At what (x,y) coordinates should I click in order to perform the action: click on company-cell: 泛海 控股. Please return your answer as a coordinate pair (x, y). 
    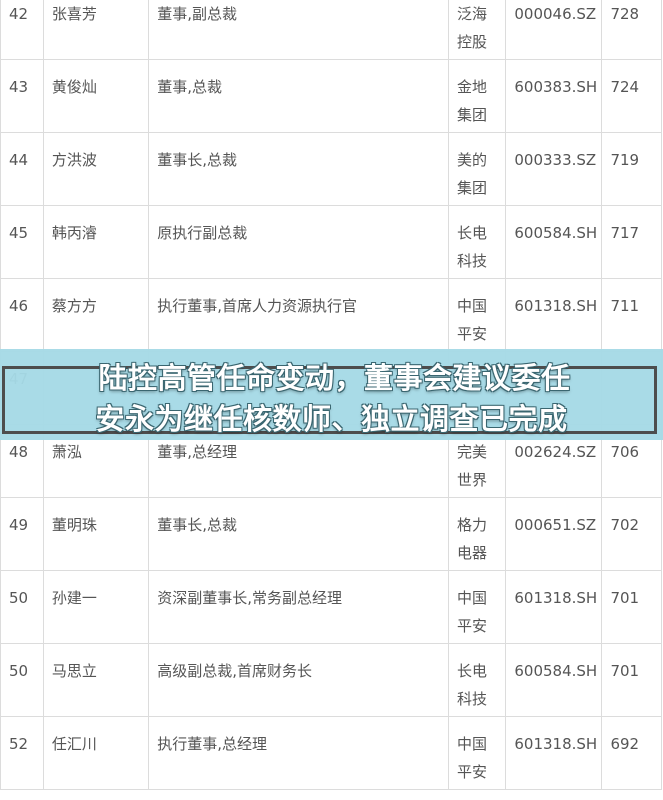
    Looking at the image, I should click on (477, 30).